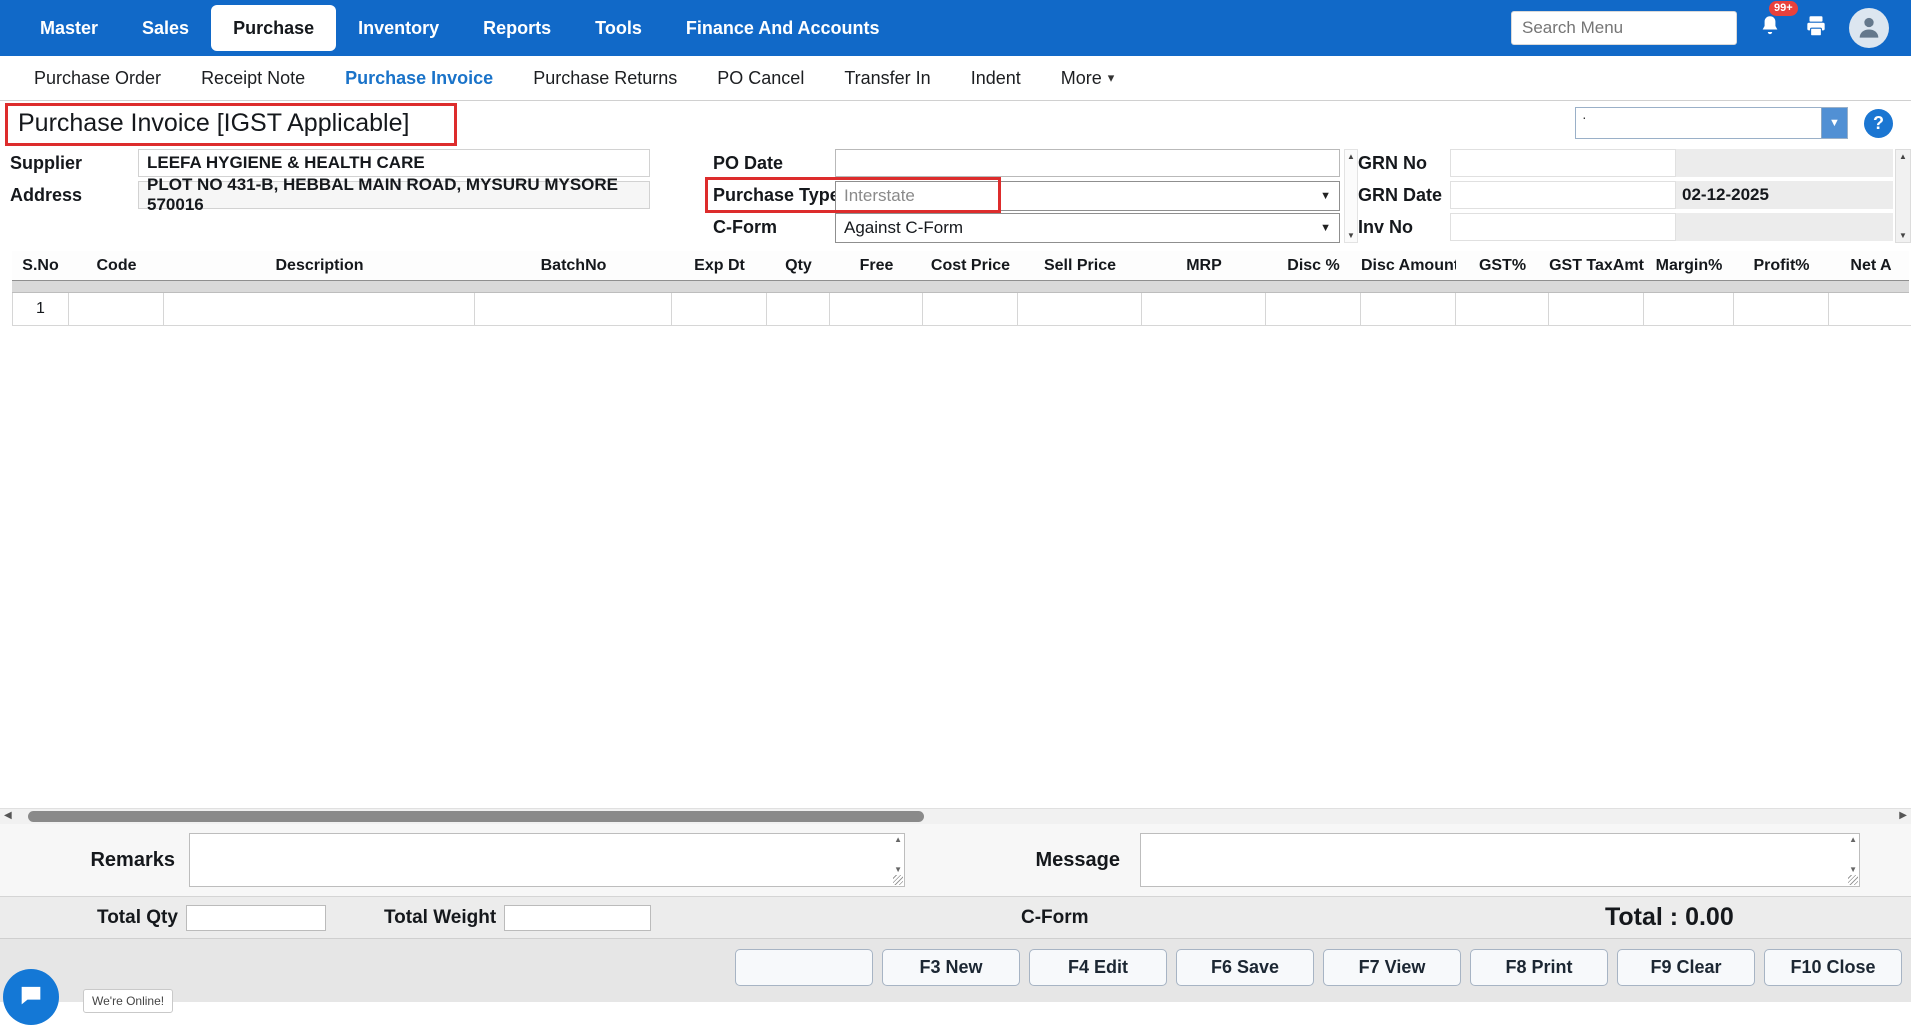 This screenshot has width=1911, height=1025. Describe the element at coordinates (578, 917) in the screenshot. I see `total-weight-input` at that location.